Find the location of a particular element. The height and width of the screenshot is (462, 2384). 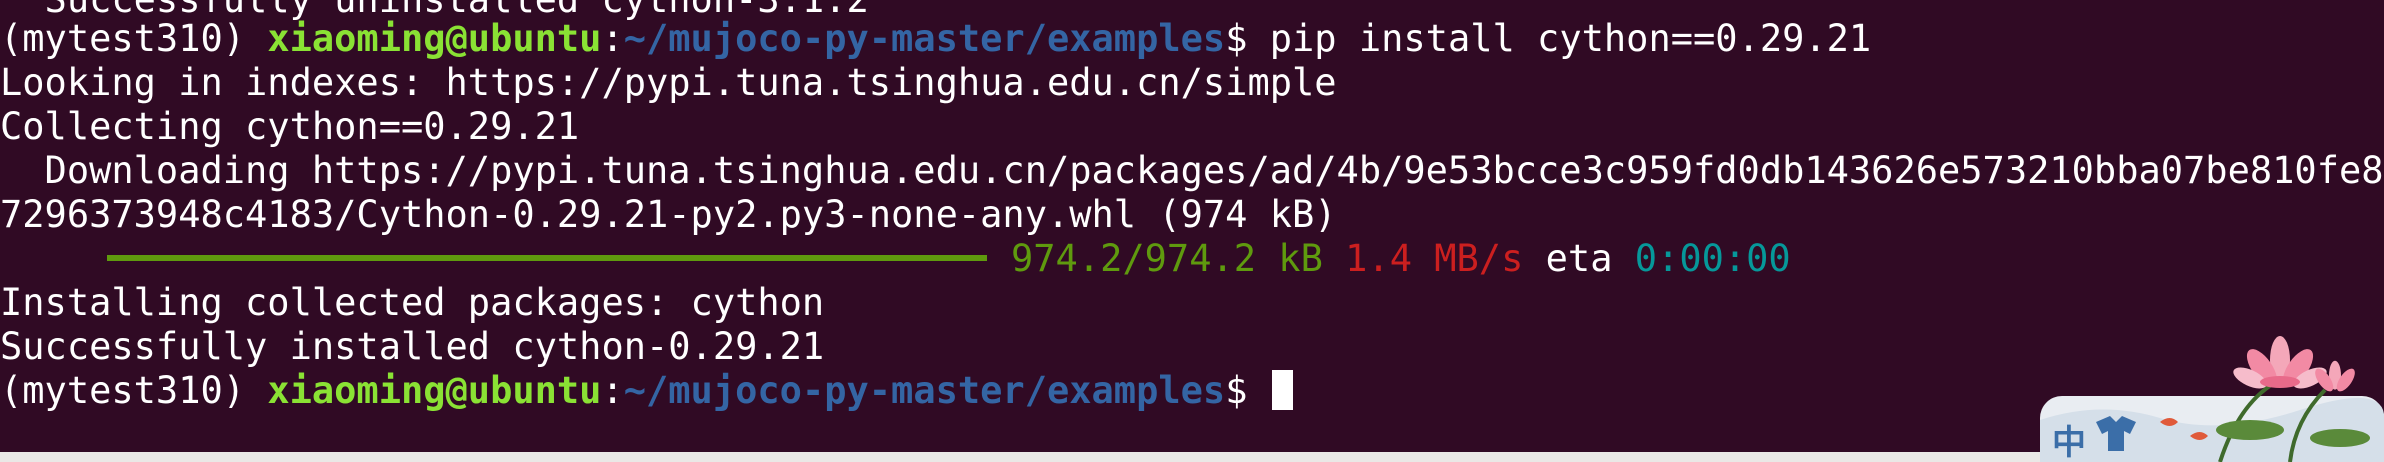

progress-bar is located at coordinates (547, 257).